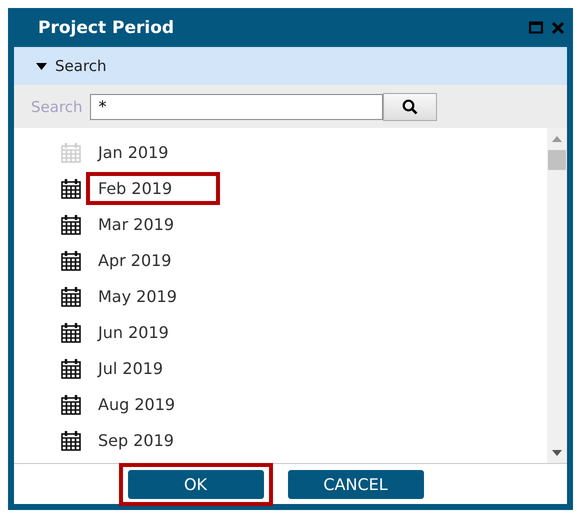 The image size is (577, 513). I want to click on search-button, so click(409, 106).